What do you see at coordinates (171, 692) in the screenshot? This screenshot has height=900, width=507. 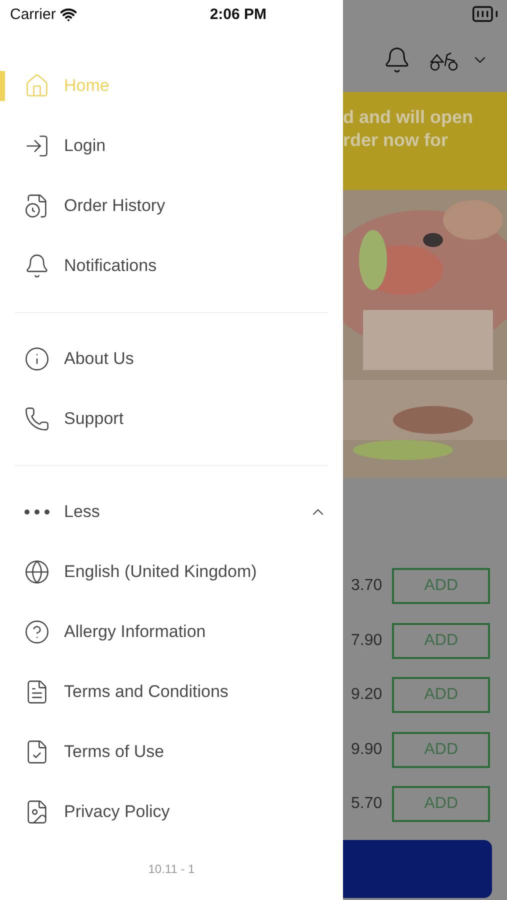 I see `menu-item: Terms and Conditions` at bounding box center [171, 692].